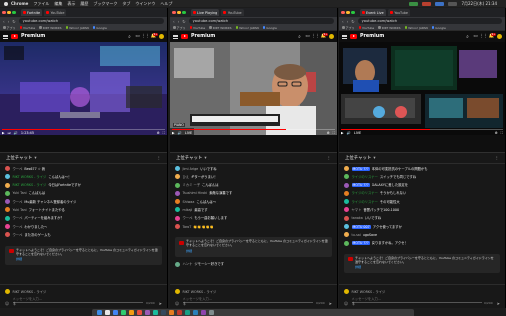 This screenshot has height=316, width=506. I want to click on chevron-down-icon: ▾, so click(205, 158).